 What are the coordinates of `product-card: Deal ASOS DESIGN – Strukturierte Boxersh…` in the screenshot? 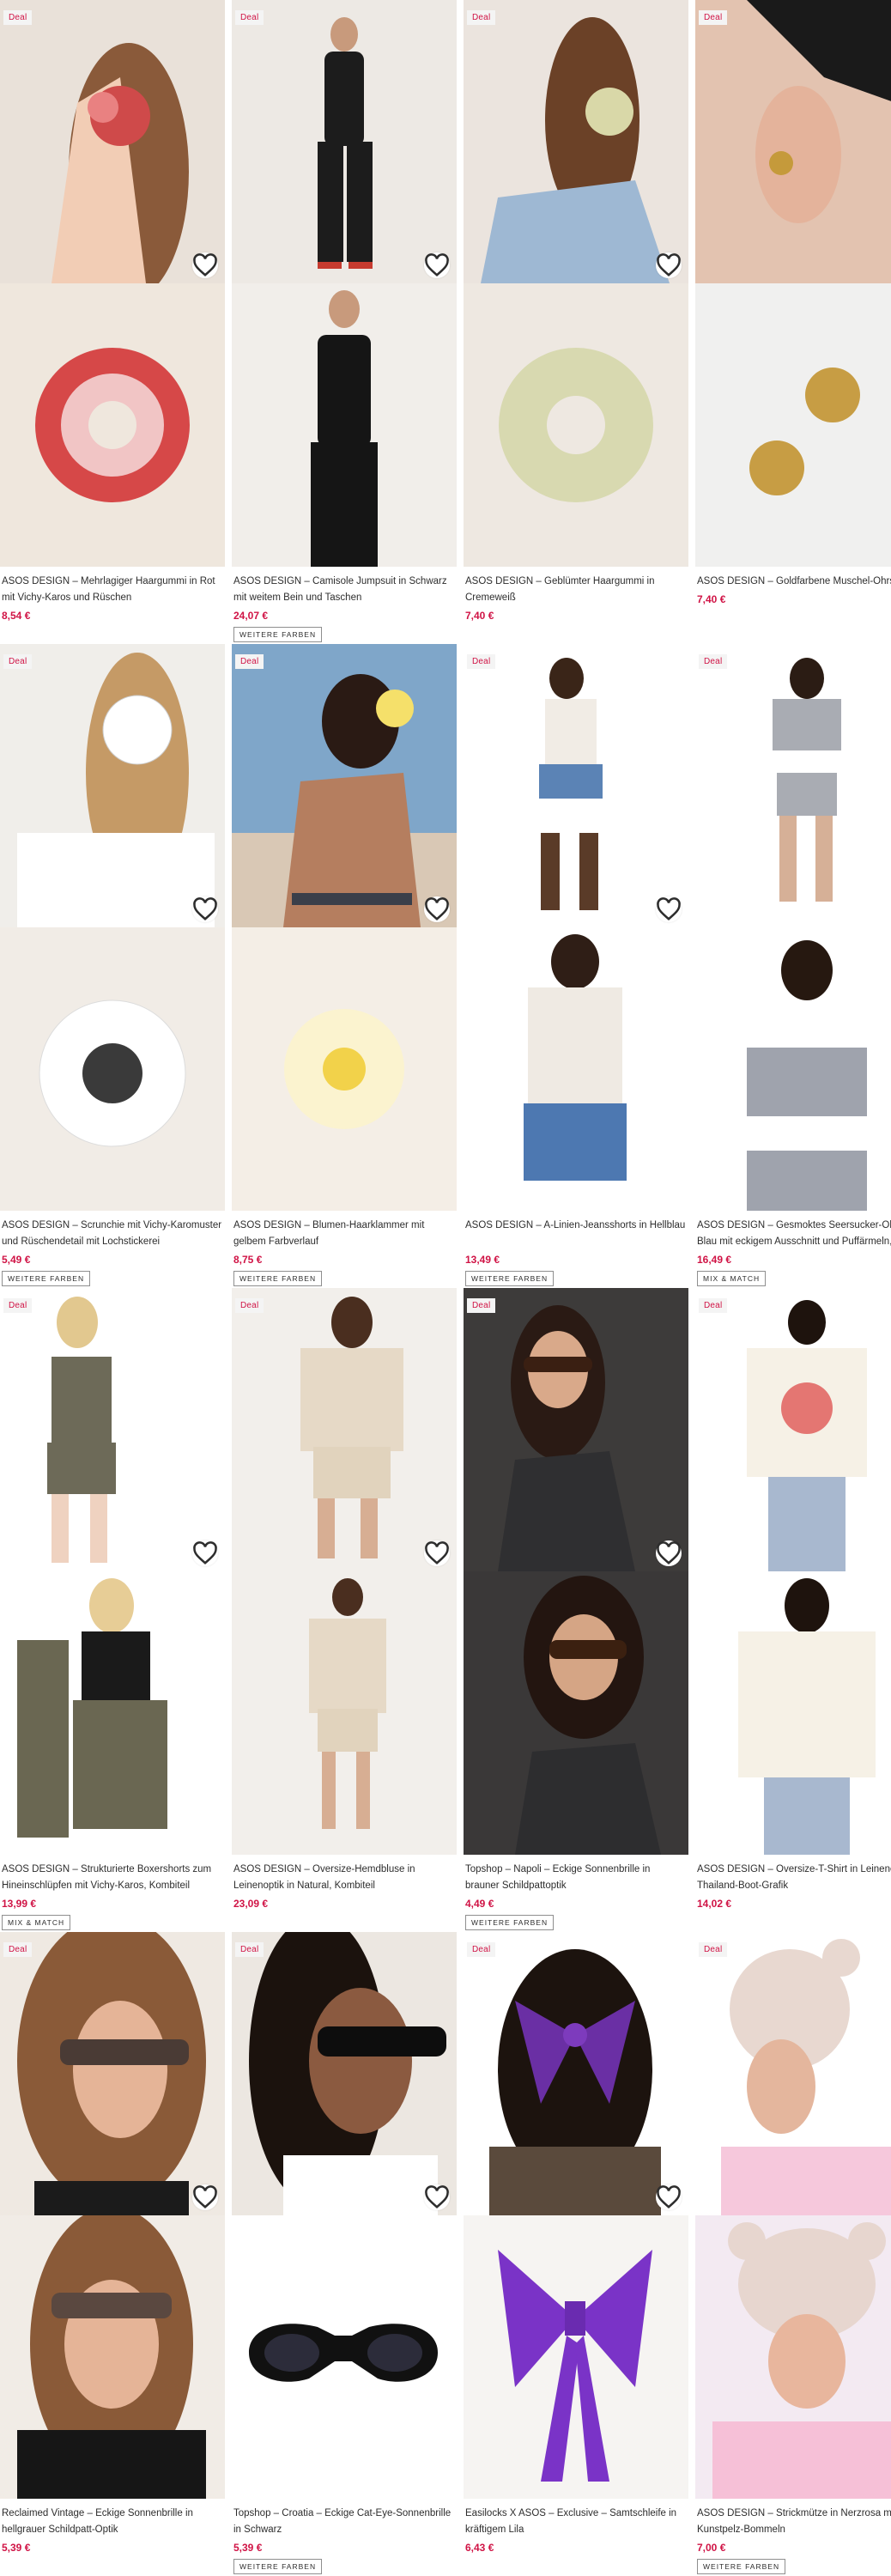 It's located at (113, 1610).